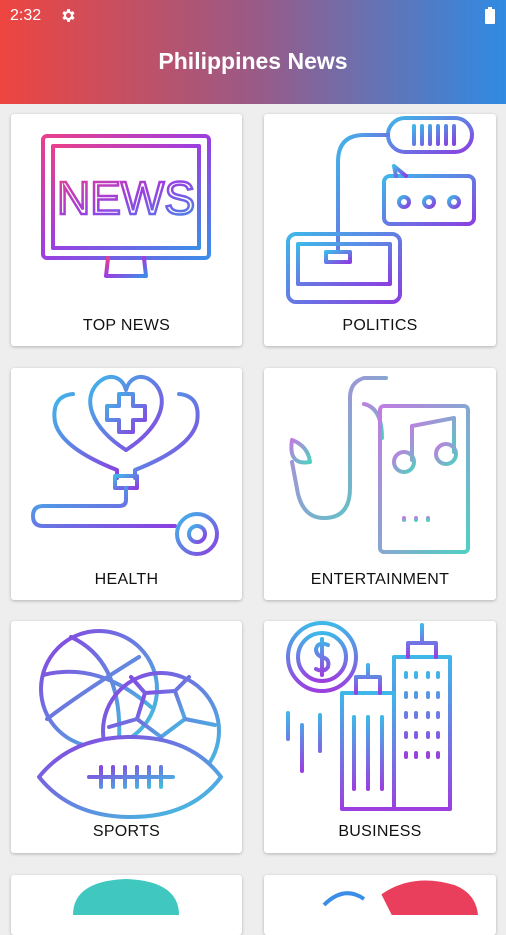 This screenshot has height=935, width=506. What do you see at coordinates (126, 579) in the screenshot?
I see `category-label: HEALTH` at bounding box center [126, 579].